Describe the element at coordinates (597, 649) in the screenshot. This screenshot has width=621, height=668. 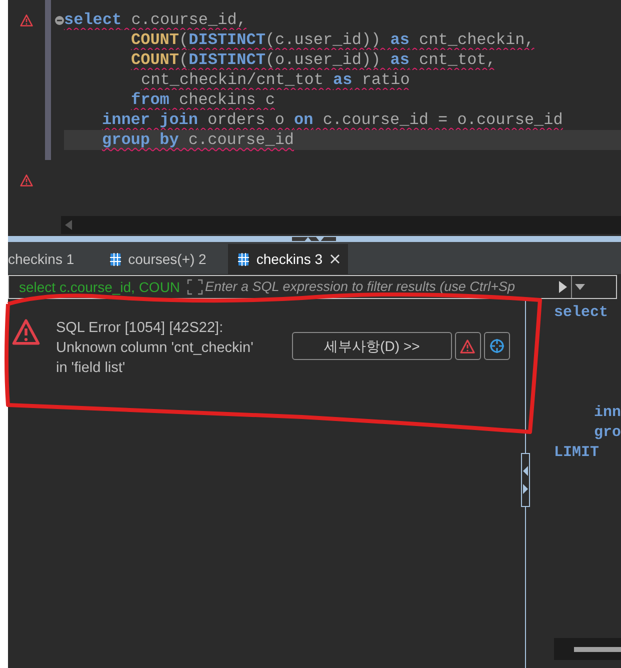
I see `scroll-thumb` at that location.